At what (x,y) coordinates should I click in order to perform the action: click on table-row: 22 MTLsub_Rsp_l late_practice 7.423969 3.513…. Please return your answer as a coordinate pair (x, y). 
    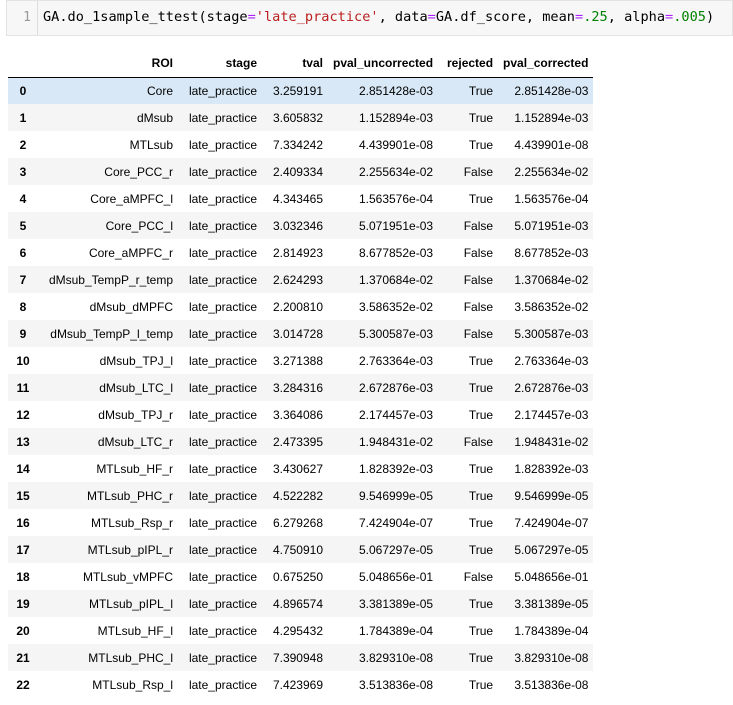
    Looking at the image, I should click on (301, 684).